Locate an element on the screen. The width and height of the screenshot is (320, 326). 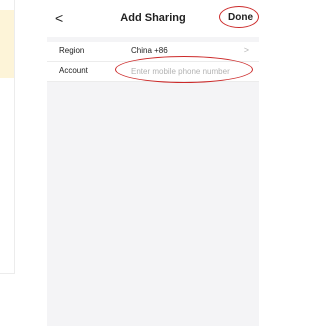
background-panel is located at coordinates (7, 137).